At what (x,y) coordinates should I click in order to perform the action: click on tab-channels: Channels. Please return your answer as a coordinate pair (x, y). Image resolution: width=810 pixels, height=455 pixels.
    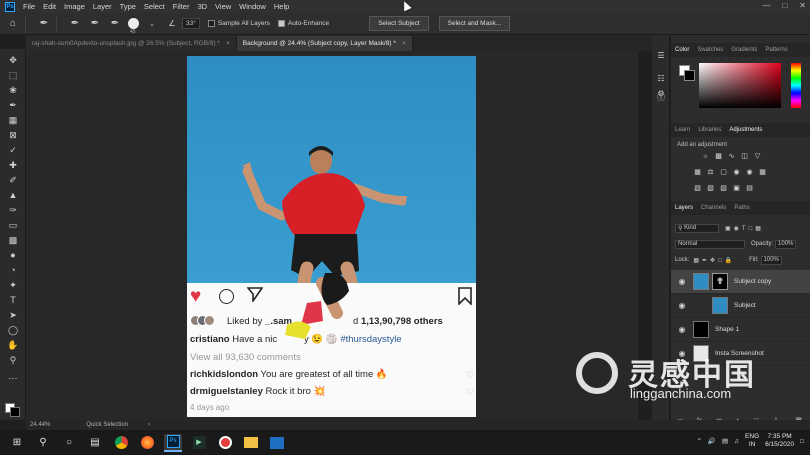
    Looking at the image, I should click on (713, 208).